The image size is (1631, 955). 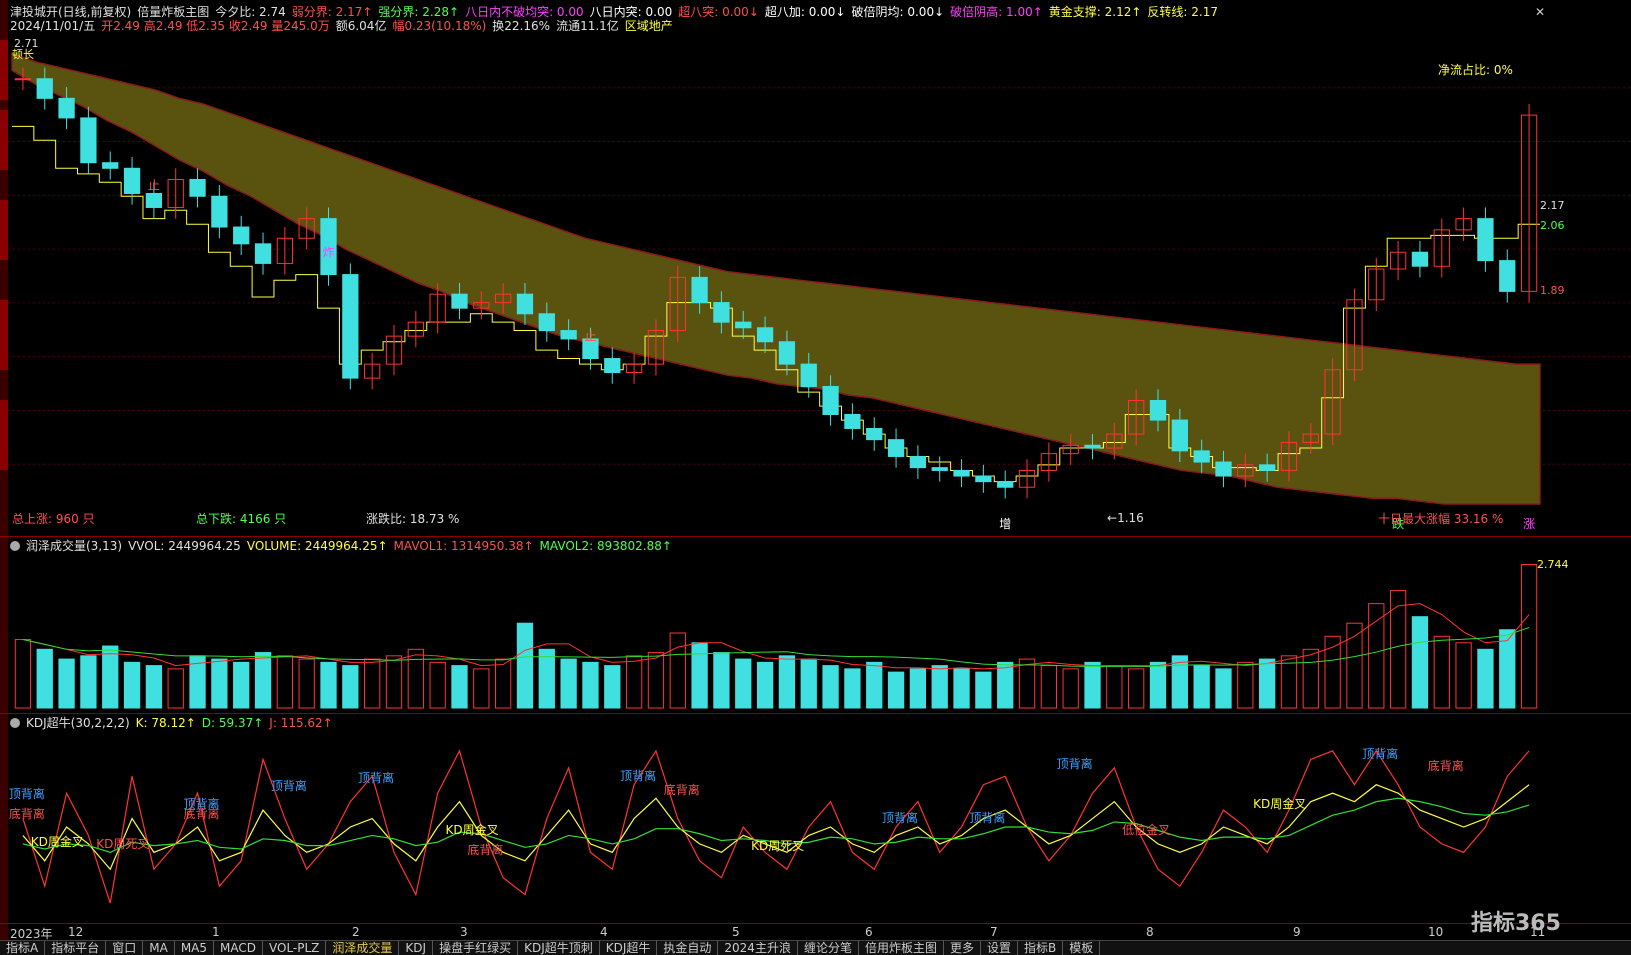 What do you see at coordinates (1436, 932) in the screenshot?
I see `date-tick: 10` at bounding box center [1436, 932].